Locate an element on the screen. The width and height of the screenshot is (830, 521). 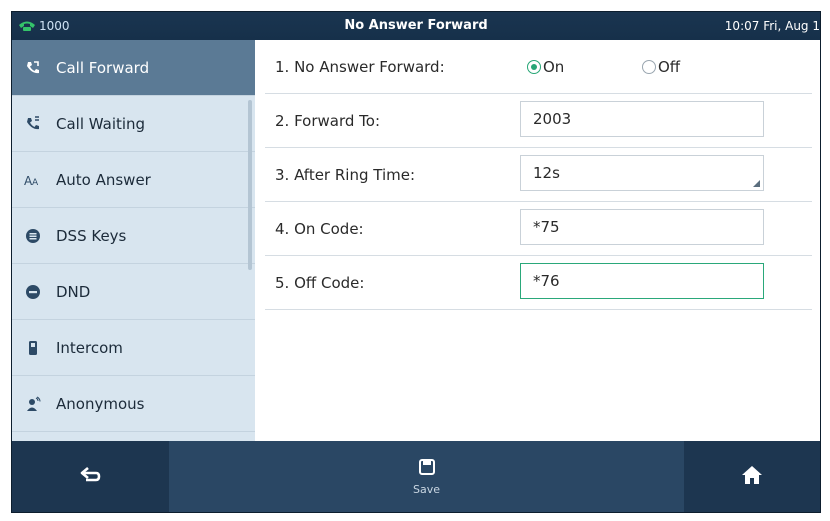
home-icon is located at coordinates (752, 477).